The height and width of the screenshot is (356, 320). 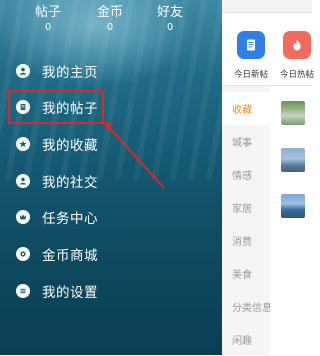 I want to click on menu-item-my-homepage: 我的主页, so click(x=111, y=71).